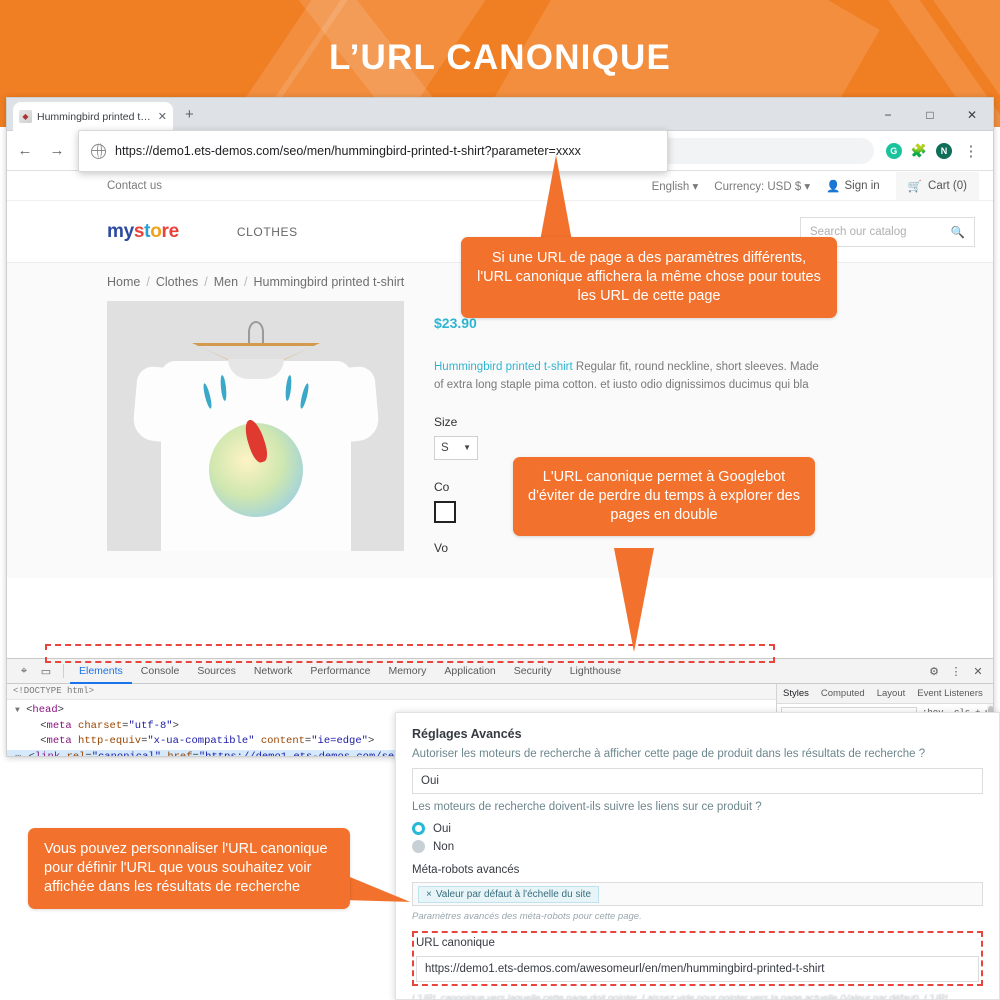  What do you see at coordinates (430, 781) in the screenshot?
I see `indexation-value: Oui` at bounding box center [430, 781].